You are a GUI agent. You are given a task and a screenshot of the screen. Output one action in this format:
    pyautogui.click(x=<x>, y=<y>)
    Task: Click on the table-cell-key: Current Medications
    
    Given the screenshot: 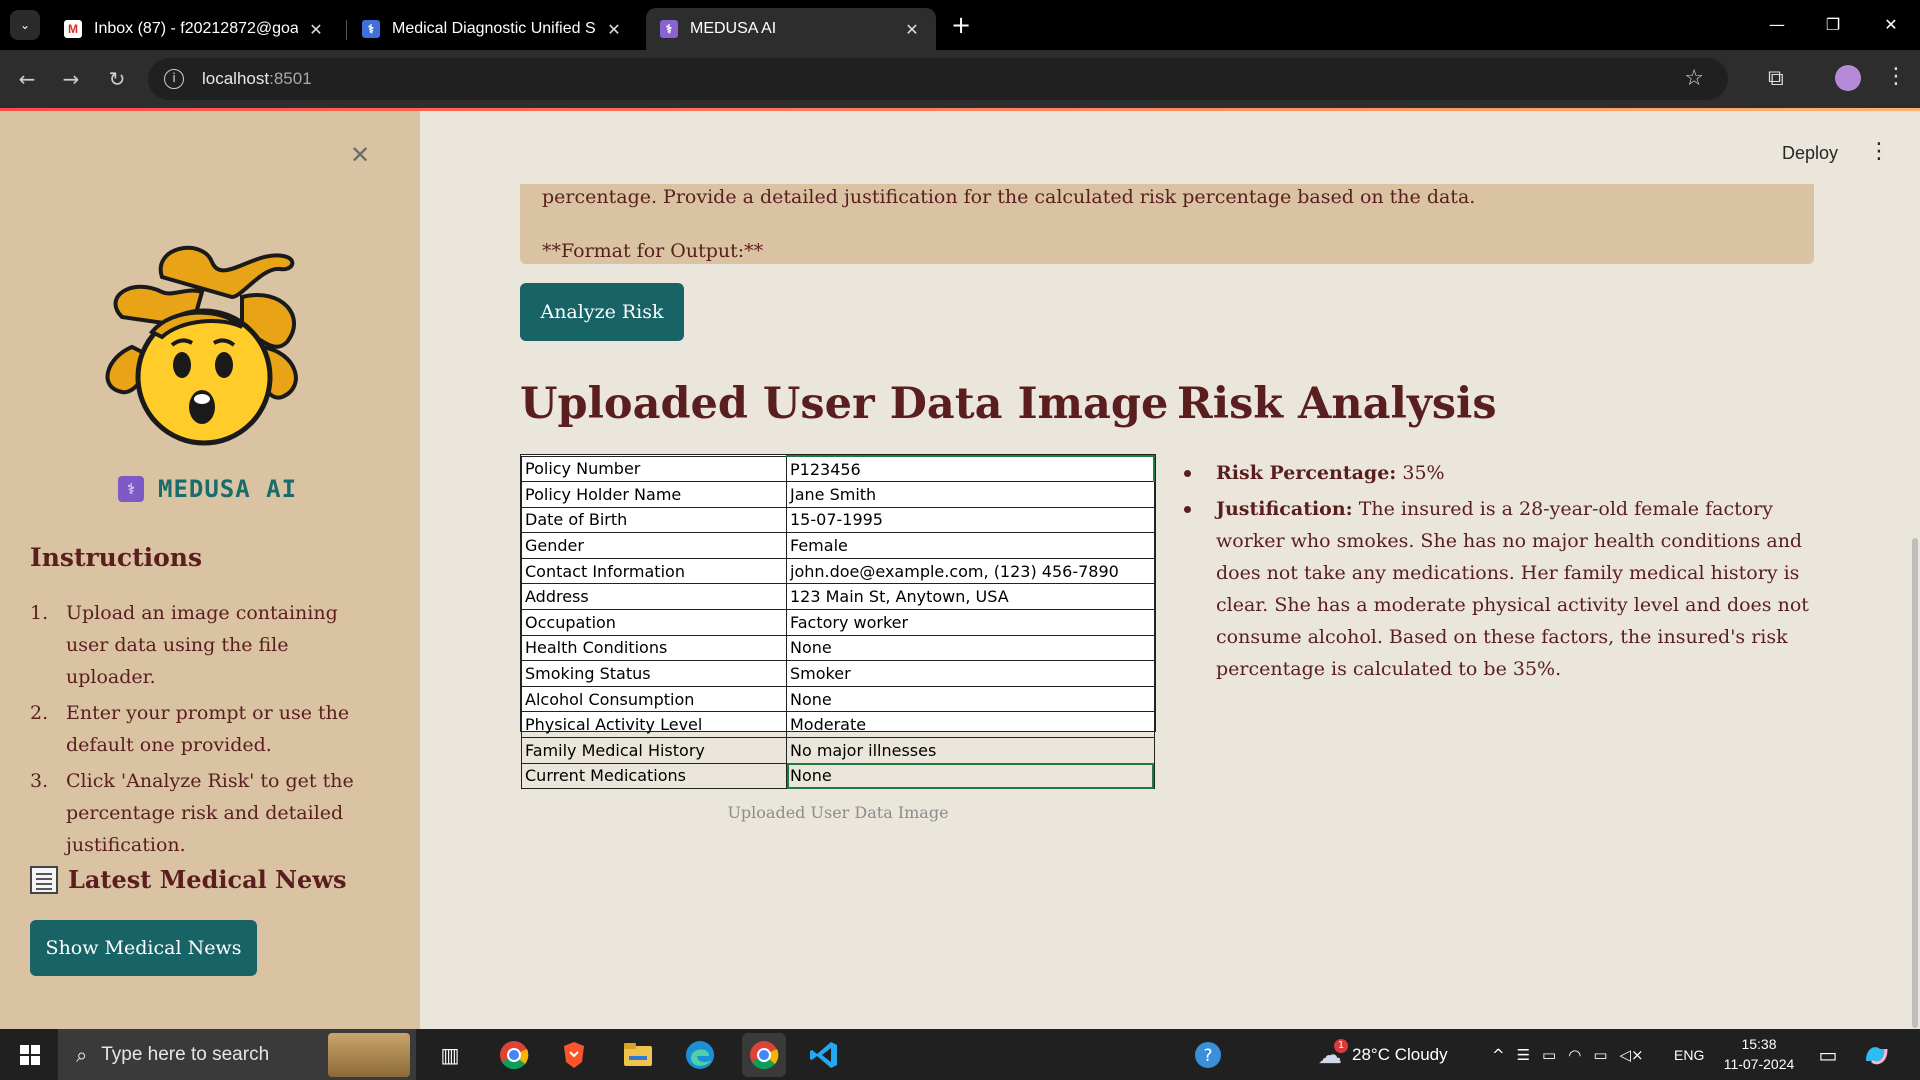 What is the action you would take?
    pyautogui.click(x=654, y=776)
    